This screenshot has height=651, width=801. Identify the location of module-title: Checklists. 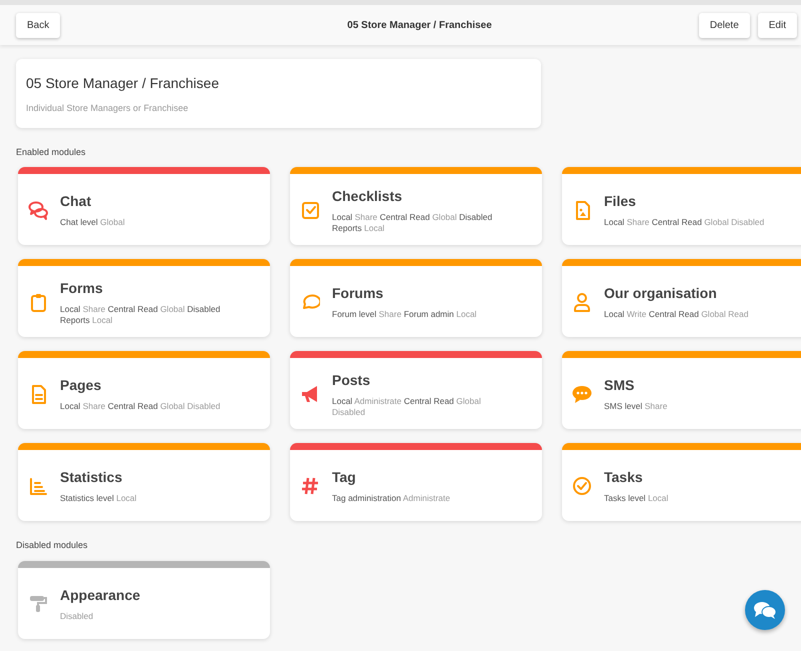
(368, 196).